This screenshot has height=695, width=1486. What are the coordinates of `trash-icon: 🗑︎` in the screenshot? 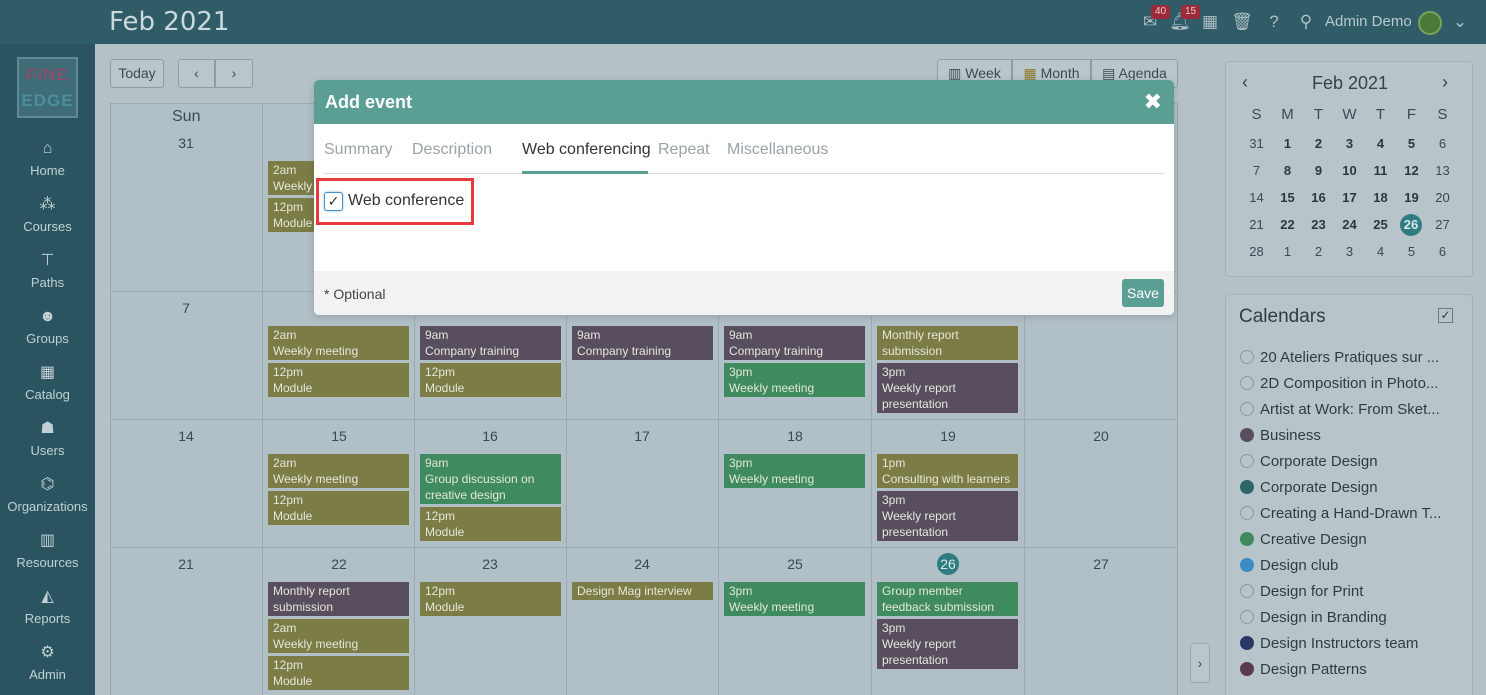 It's located at (1242, 22).